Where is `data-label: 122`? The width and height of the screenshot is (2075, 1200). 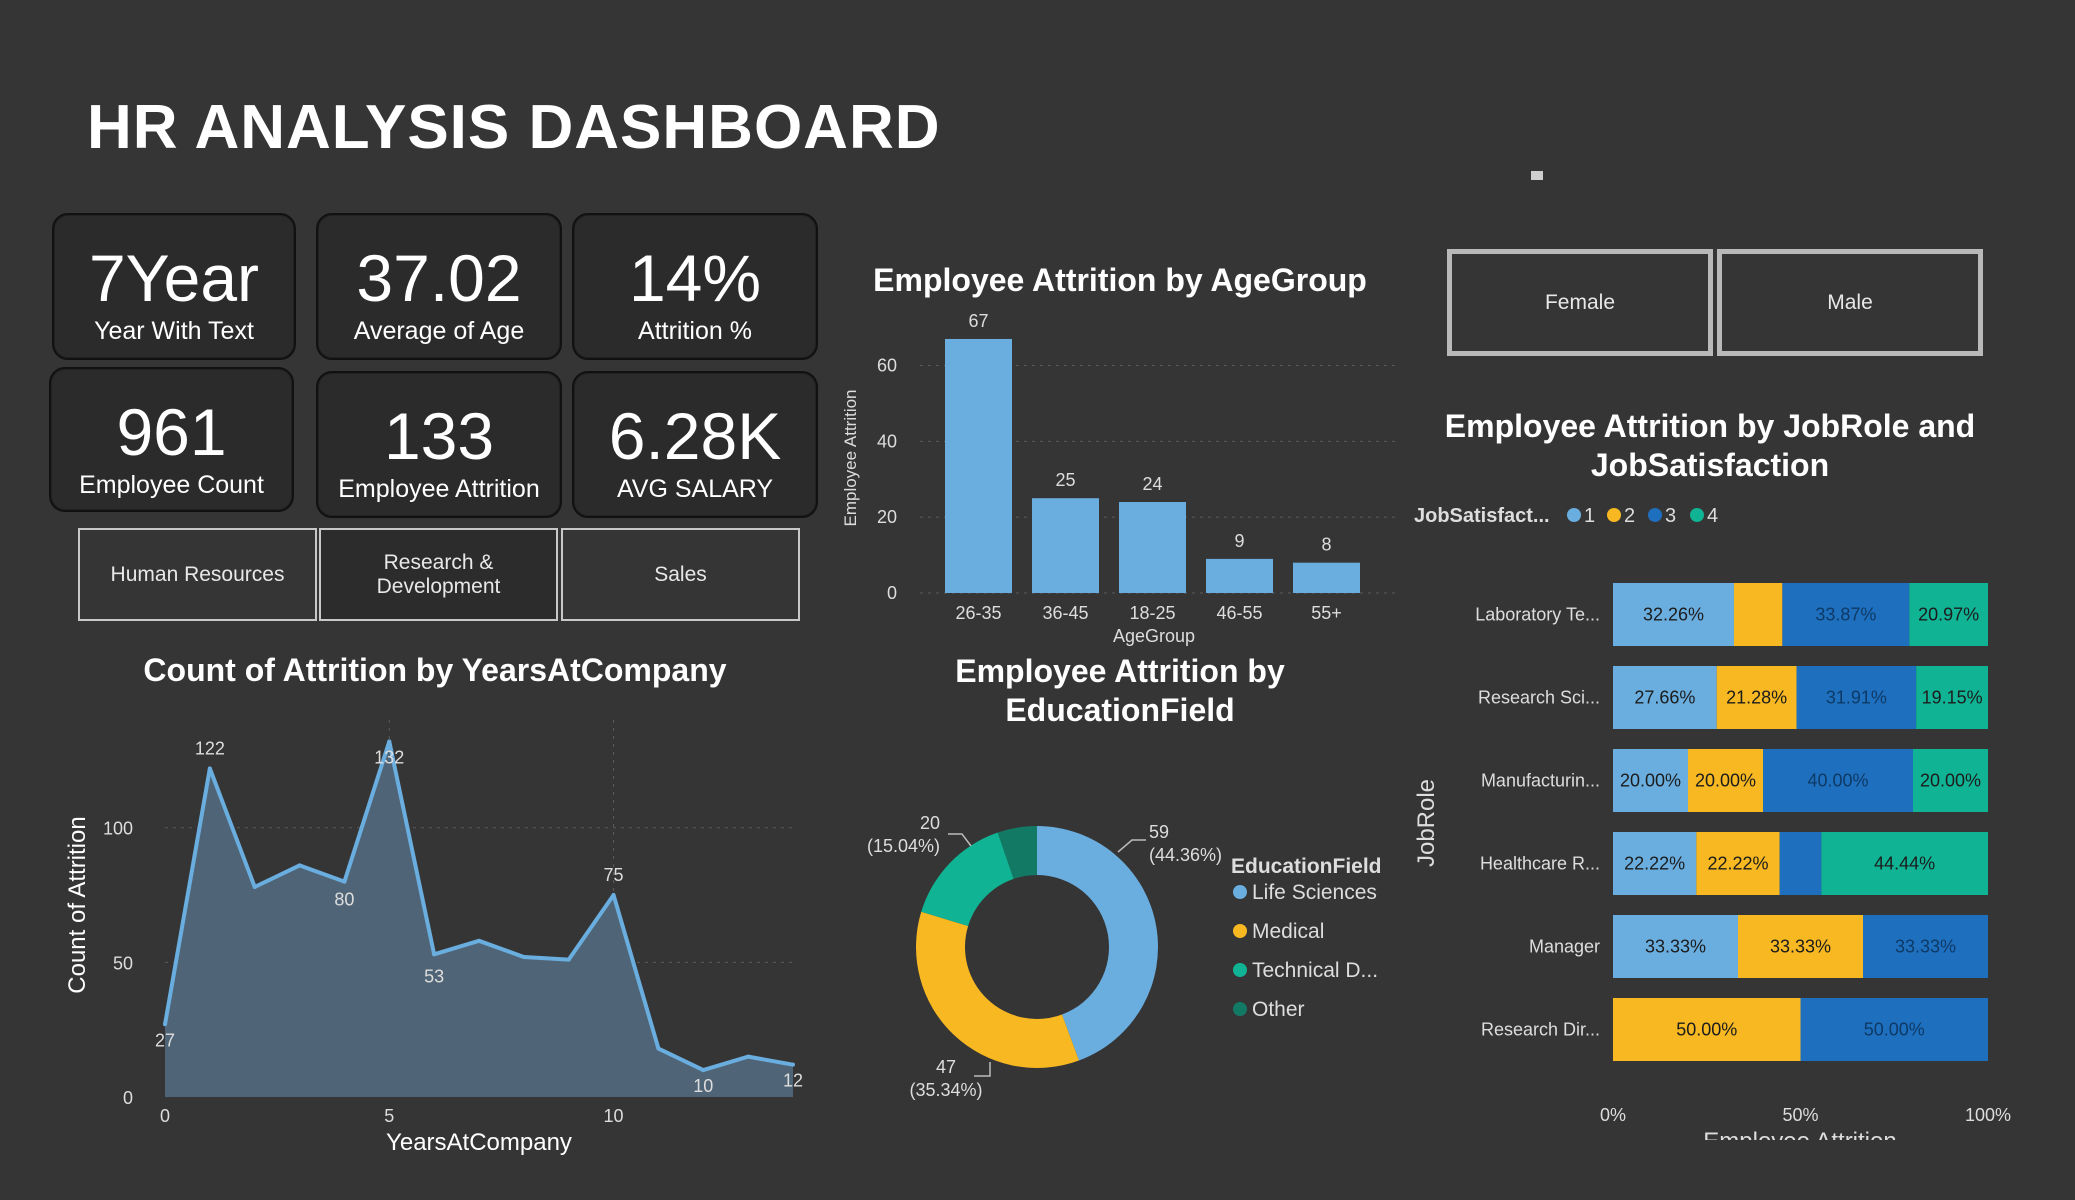 data-label: 122 is located at coordinates (210, 748).